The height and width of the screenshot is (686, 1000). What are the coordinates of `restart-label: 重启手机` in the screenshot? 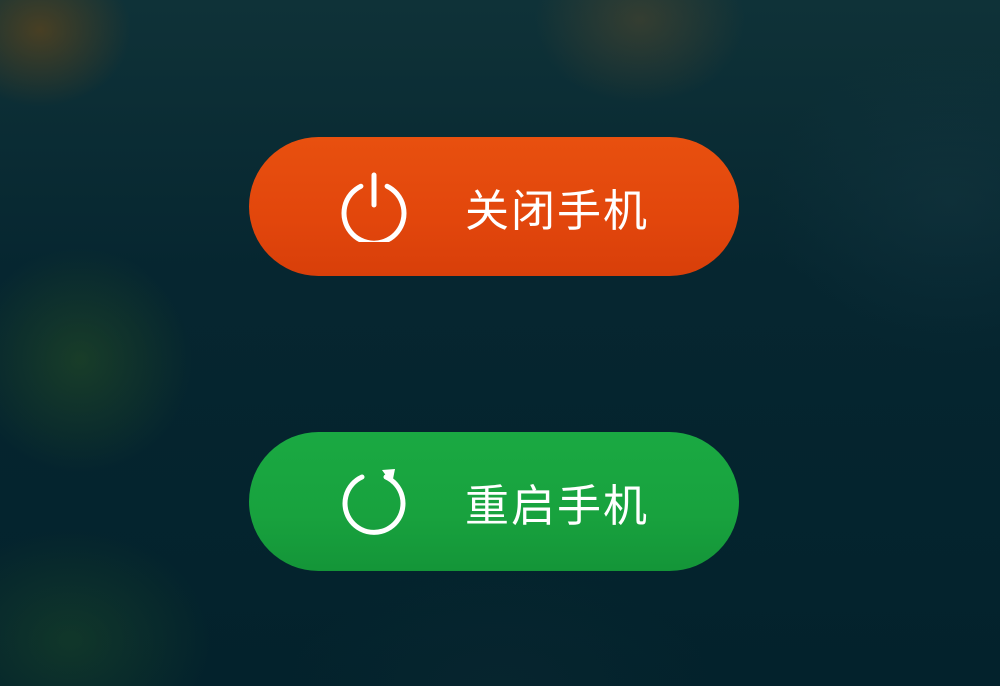 It's located at (557, 506).